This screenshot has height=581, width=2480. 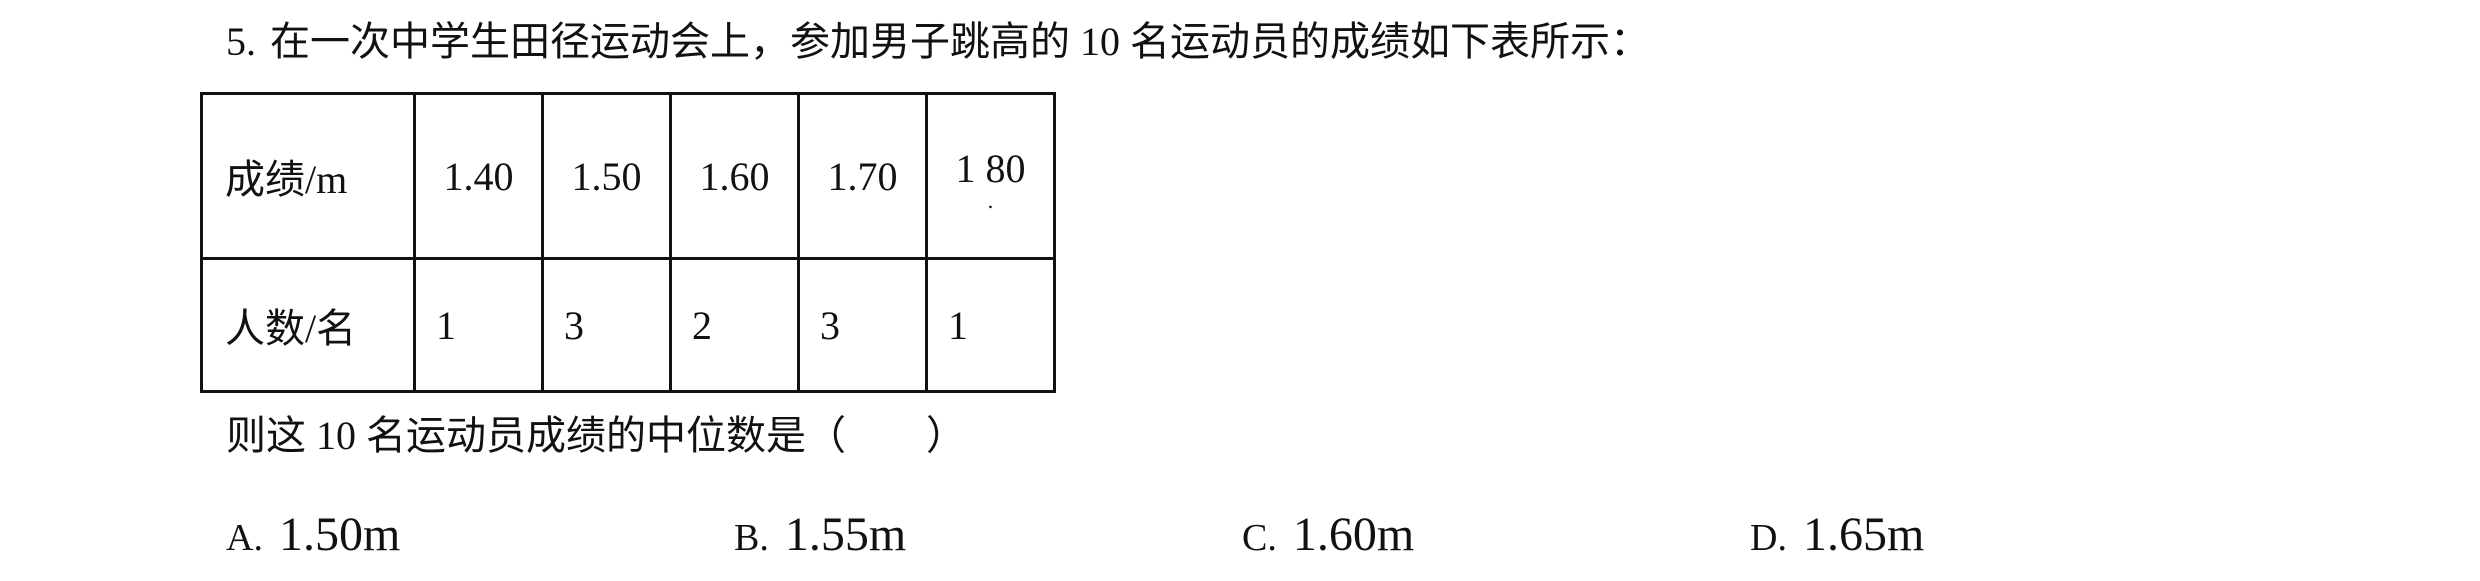 I want to click on option-letter: C., so click(x=1259, y=538).